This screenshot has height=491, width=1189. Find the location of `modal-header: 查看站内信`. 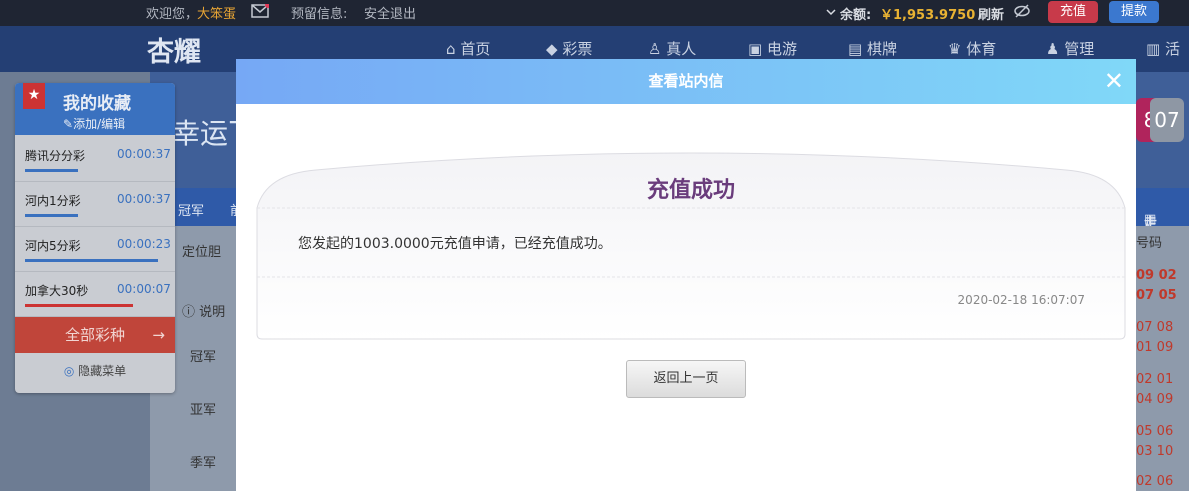

modal-header: 查看站内信 is located at coordinates (686, 81).